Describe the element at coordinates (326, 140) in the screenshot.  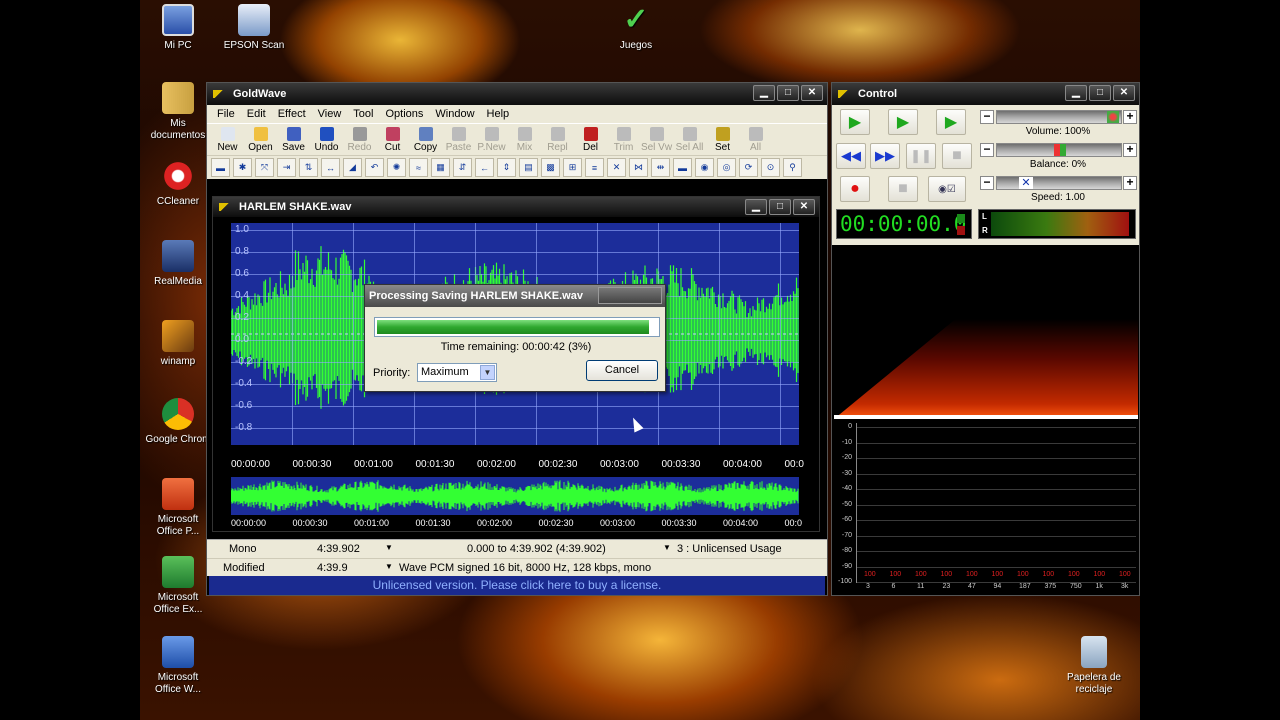
I see `toolbar-undo-button: Undo` at that location.